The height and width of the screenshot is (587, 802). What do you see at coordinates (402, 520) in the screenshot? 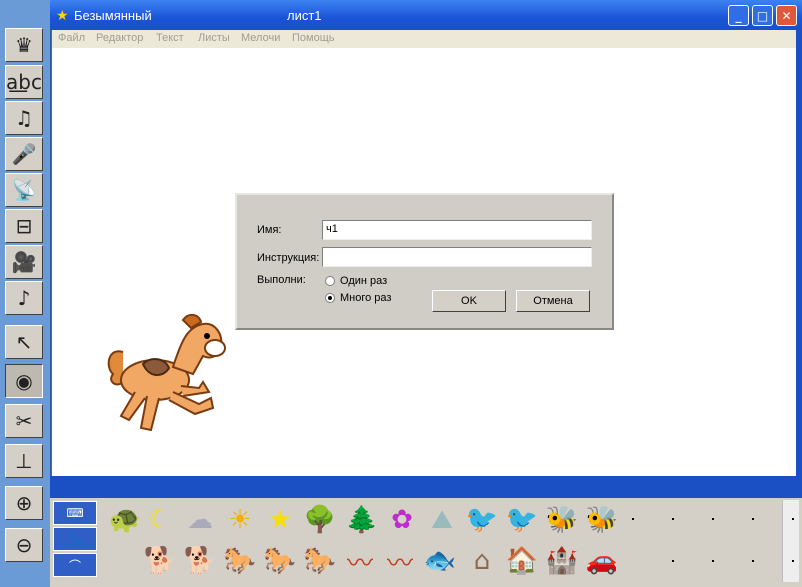
I see `flower-icon: ✿` at bounding box center [402, 520].